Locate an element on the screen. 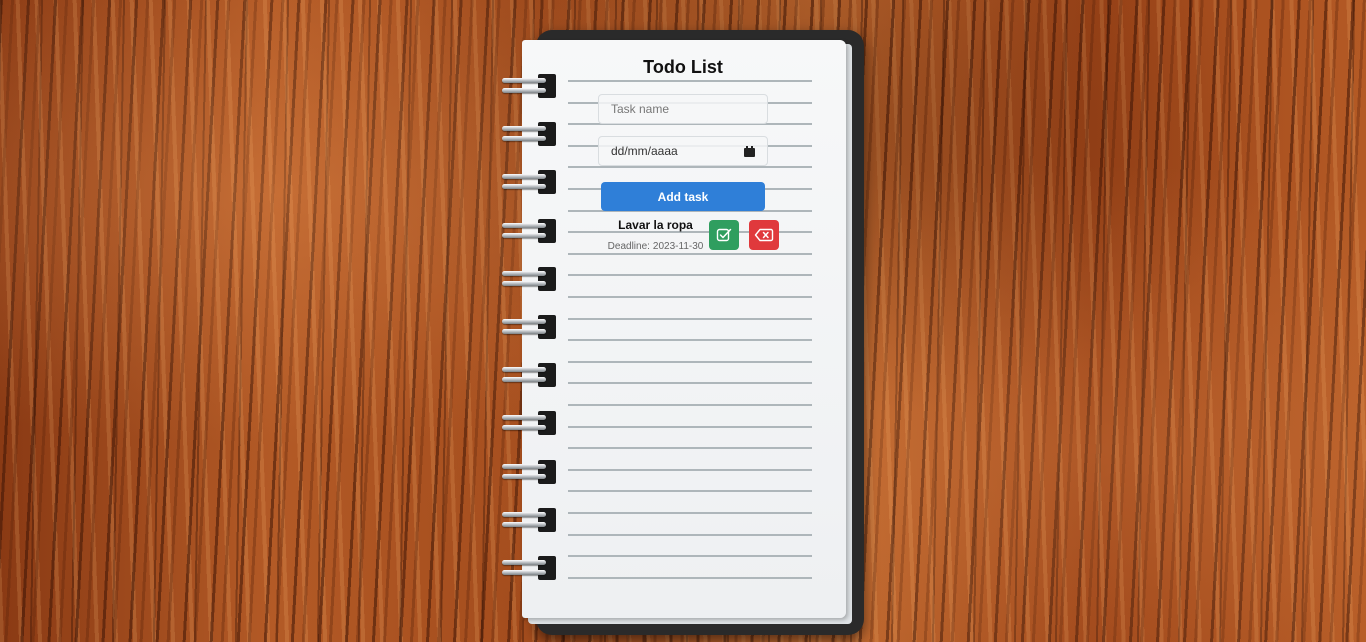  deadline-date-input: dd/mm/aaaa is located at coordinates (683, 151).